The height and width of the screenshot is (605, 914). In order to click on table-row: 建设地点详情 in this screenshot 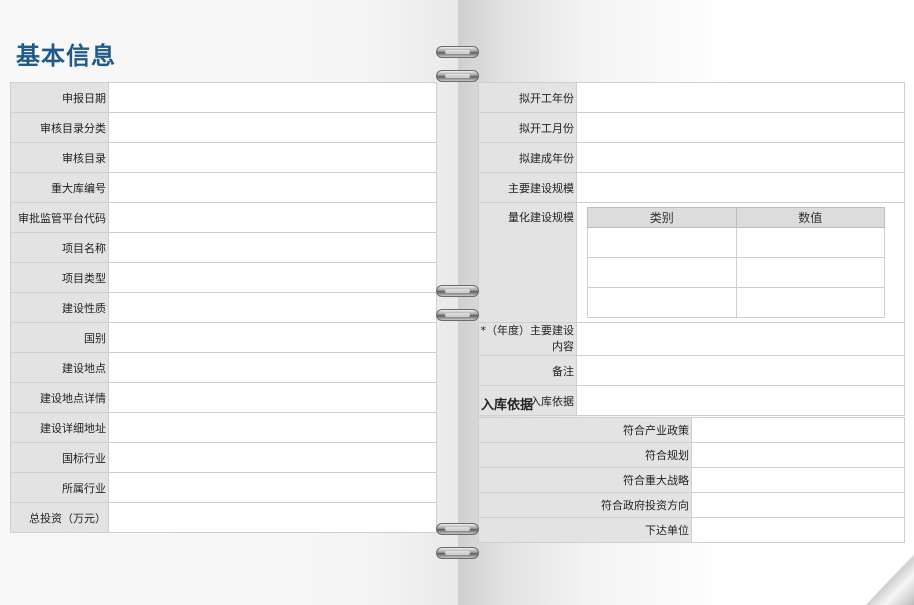, I will do `click(223, 397)`.